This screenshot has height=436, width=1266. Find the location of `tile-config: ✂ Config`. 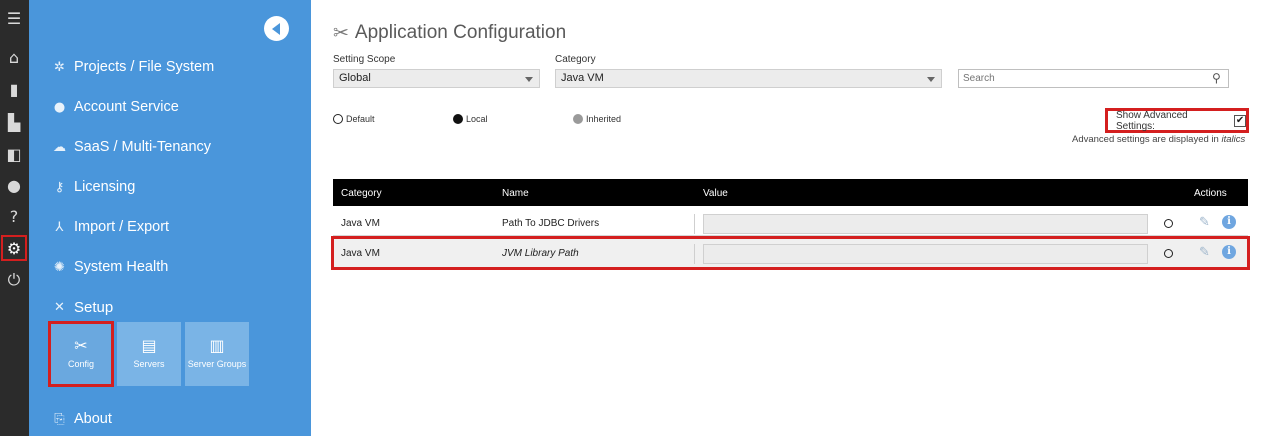

tile-config: ✂ Config is located at coordinates (81, 354).